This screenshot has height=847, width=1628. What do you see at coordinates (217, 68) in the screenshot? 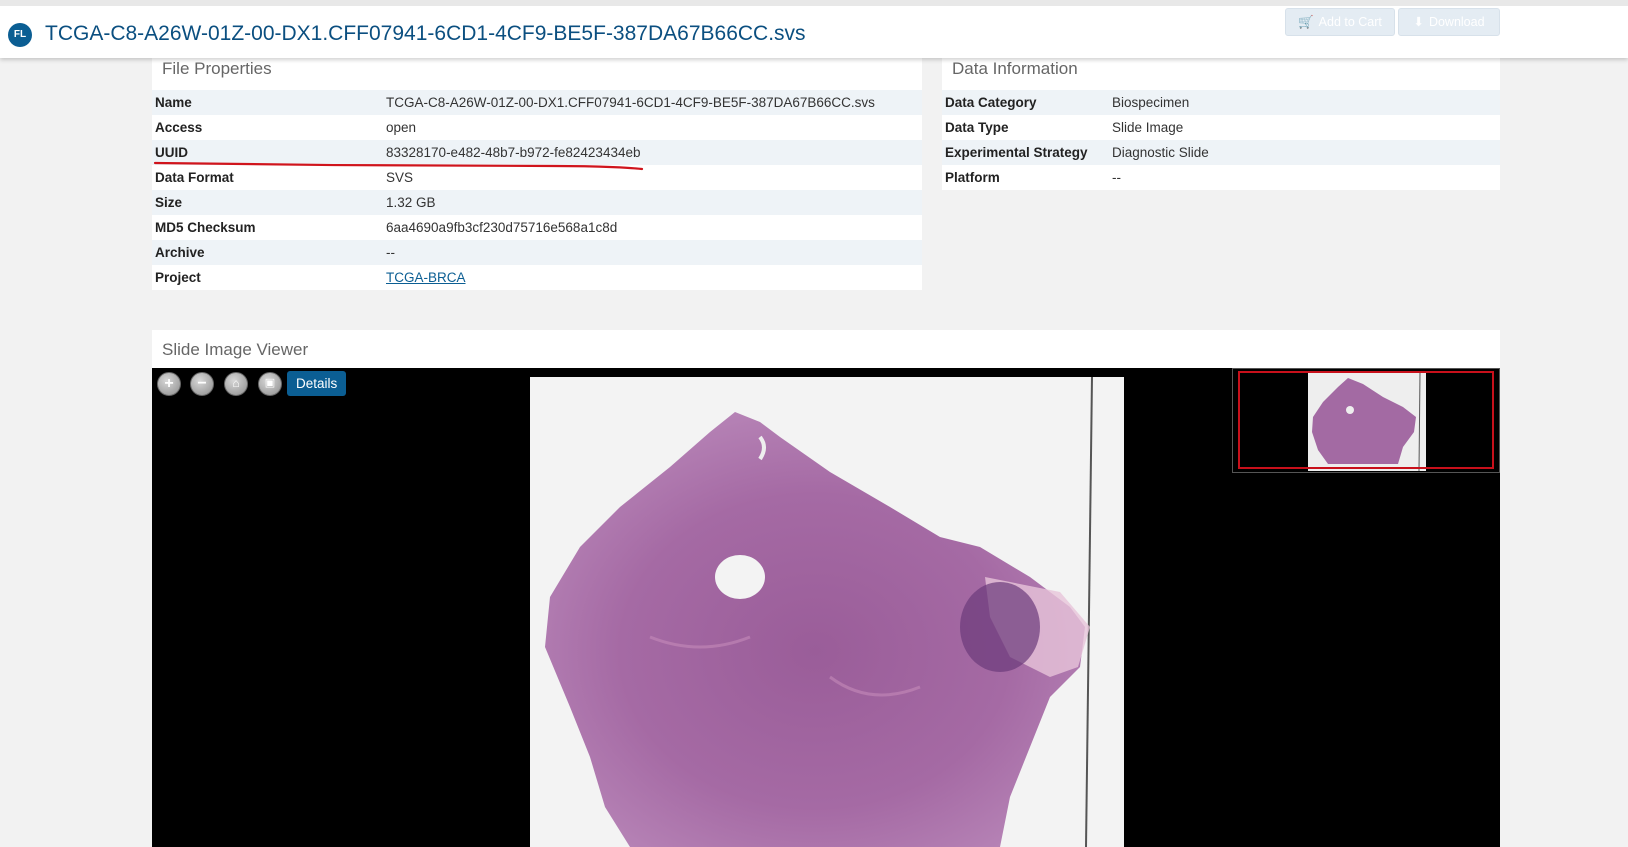
I see `file-properties-title: File Properties` at bounding box center [217, 68].